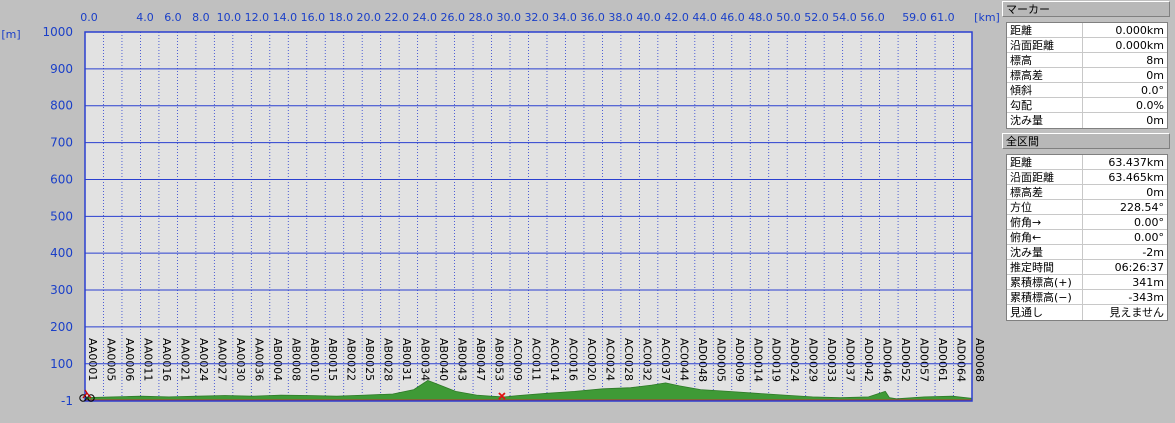  Describe the element at coordinates (425, 359) in the screenshot. I see `waypoint-label: AB0034` at that location.